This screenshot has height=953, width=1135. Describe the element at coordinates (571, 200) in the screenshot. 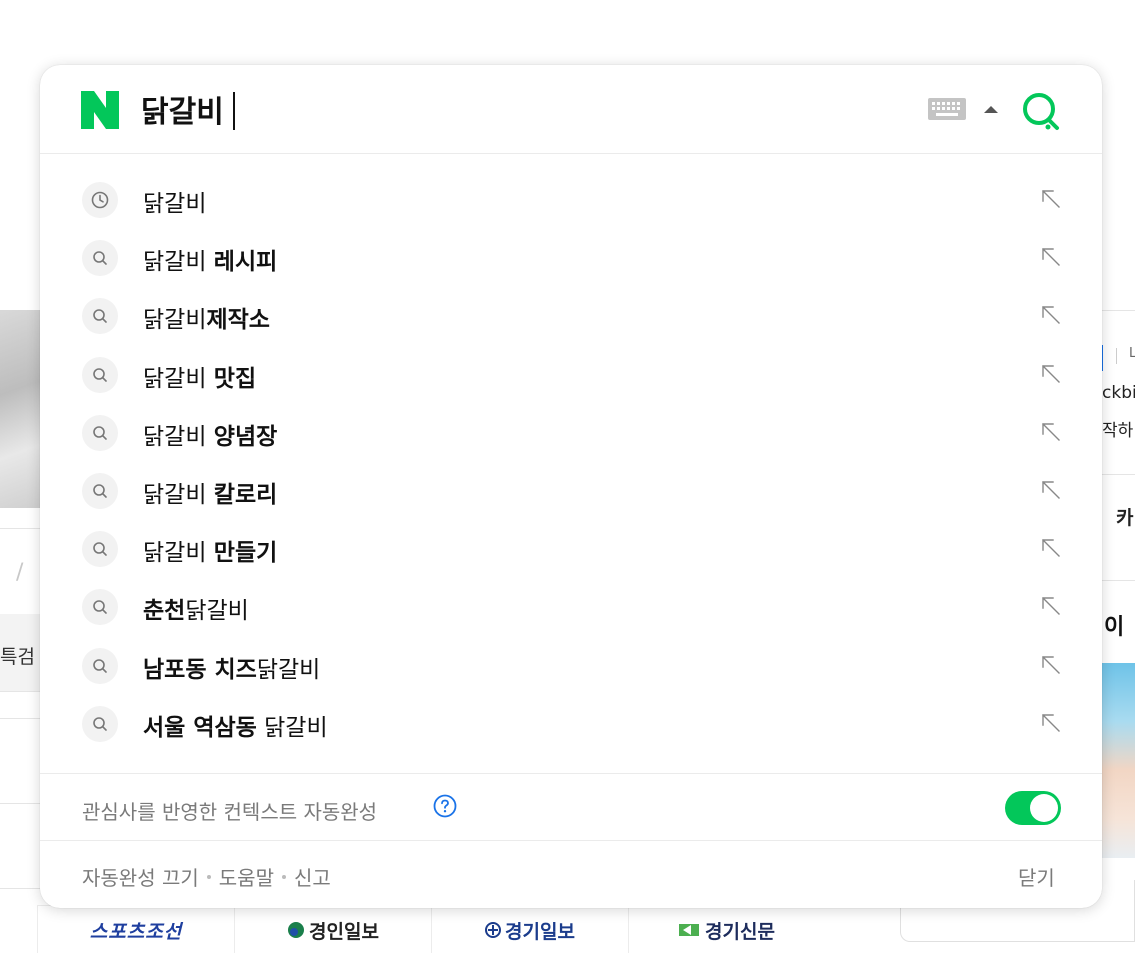

I see `suggestion-item: 닭갈비` at that location.